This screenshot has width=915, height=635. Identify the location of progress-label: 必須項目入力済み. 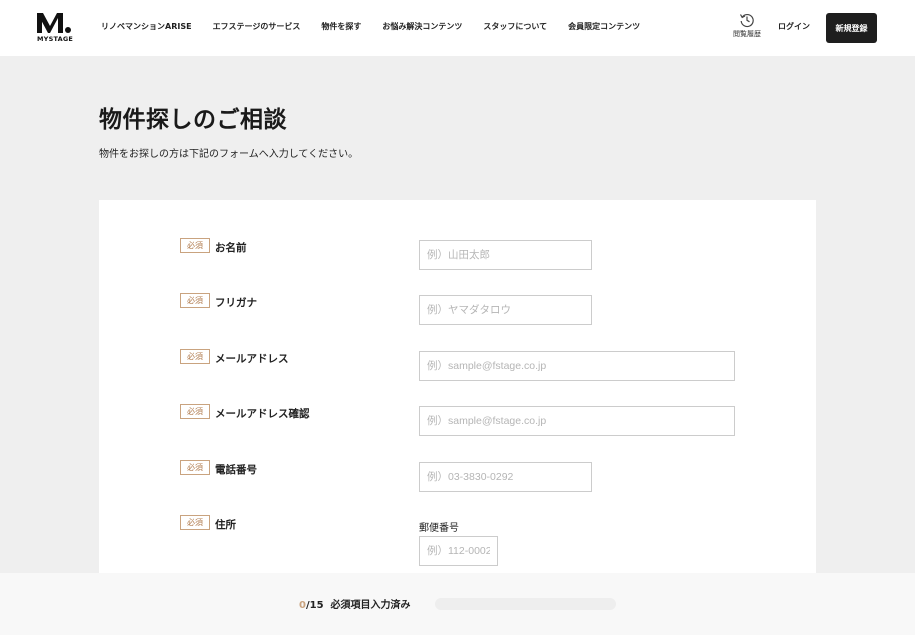
(370, 605).